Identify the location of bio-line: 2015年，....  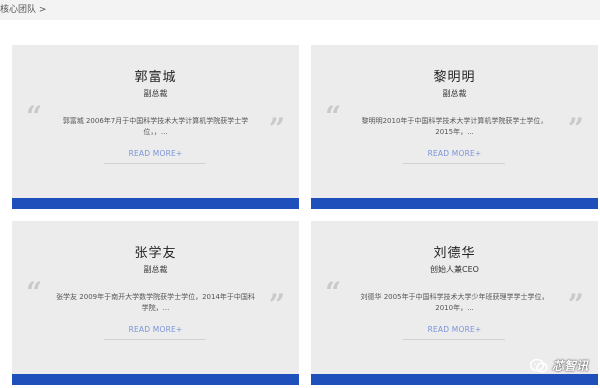
(454, 132).